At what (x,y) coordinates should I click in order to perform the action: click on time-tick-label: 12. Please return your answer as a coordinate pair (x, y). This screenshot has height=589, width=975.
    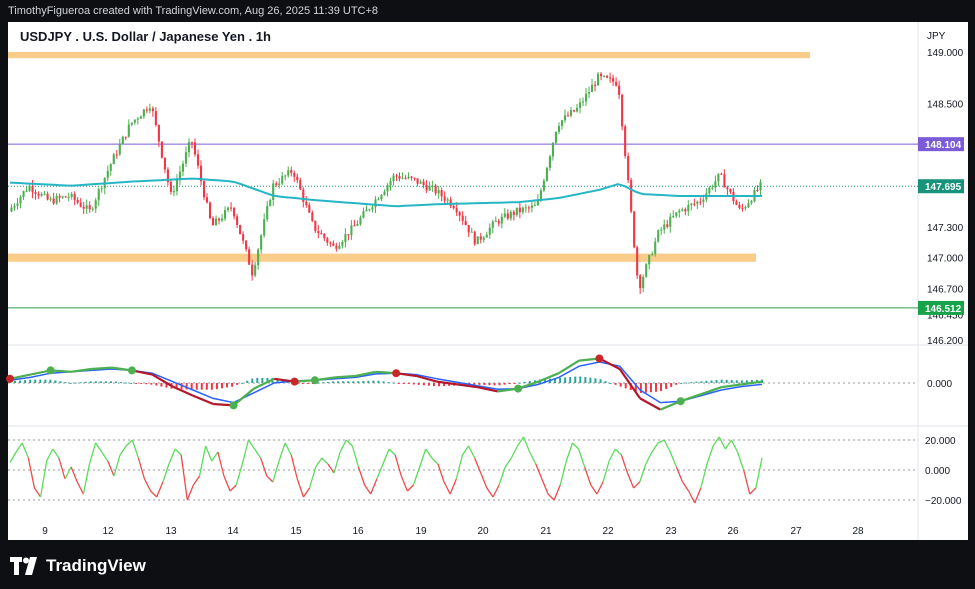
    Looking at the image, I should click on (108, 531).